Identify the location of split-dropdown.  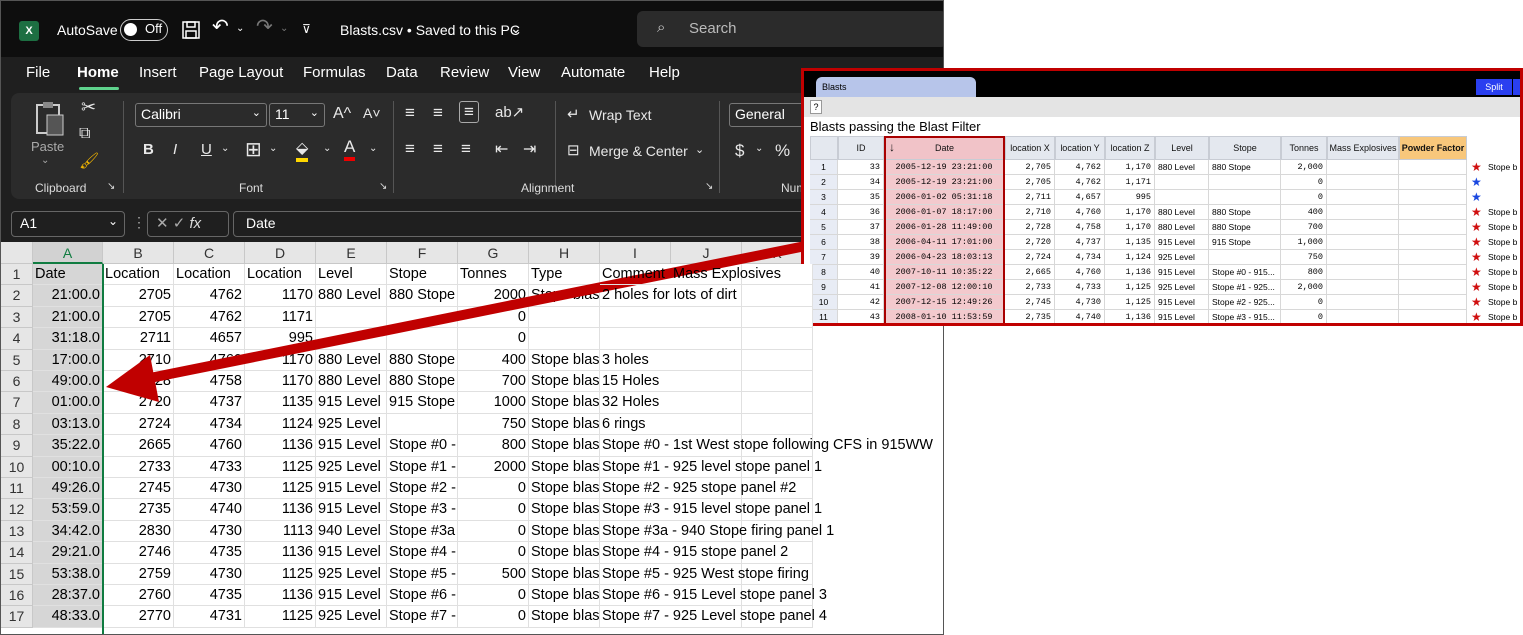
(1516, 87).